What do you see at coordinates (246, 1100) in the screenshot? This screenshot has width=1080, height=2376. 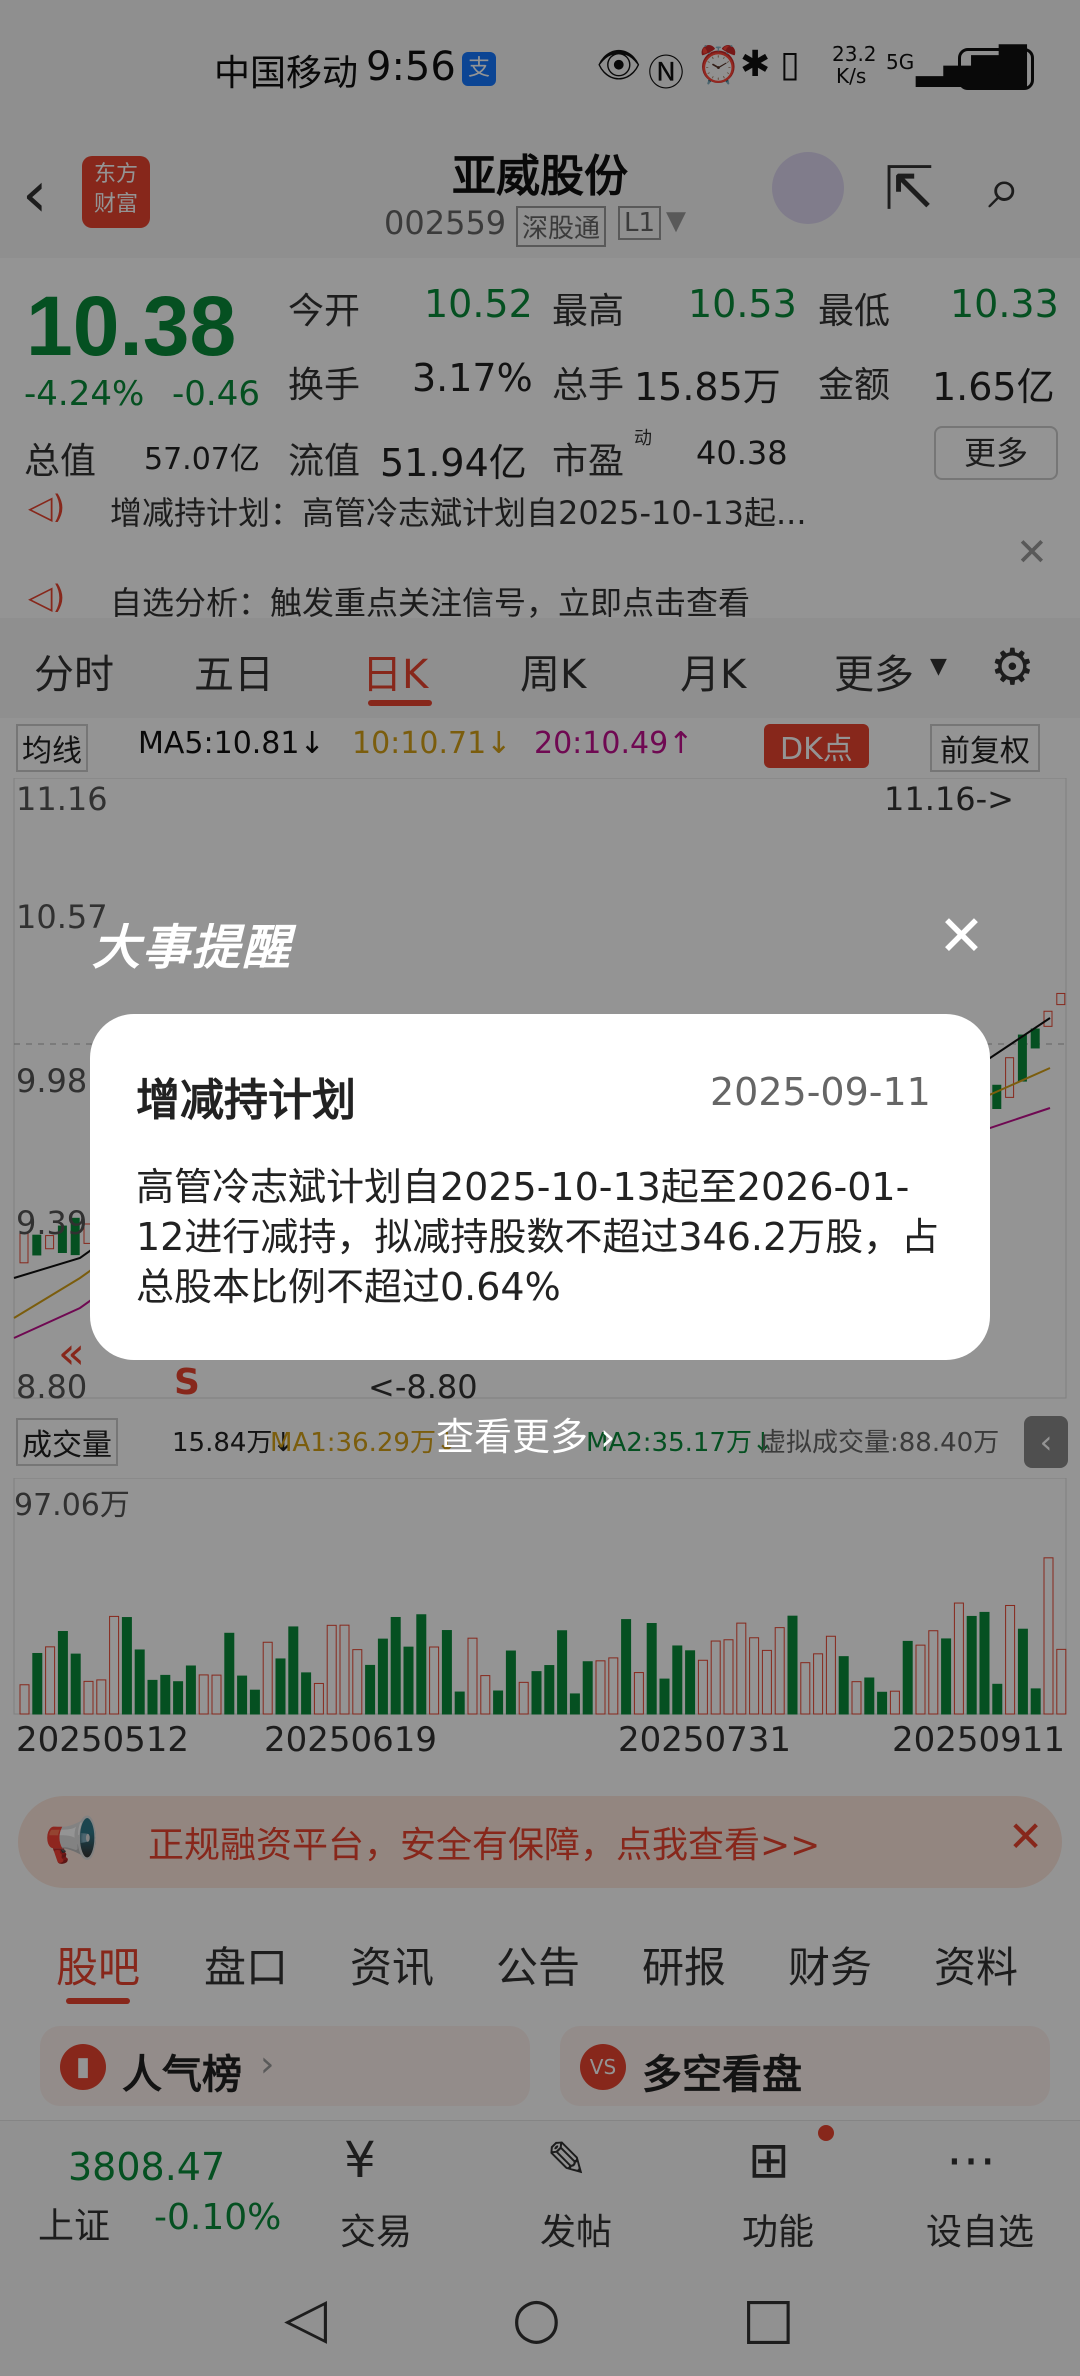 I see `modal-title: 增减持计划` at bounding box center [246, 1100].